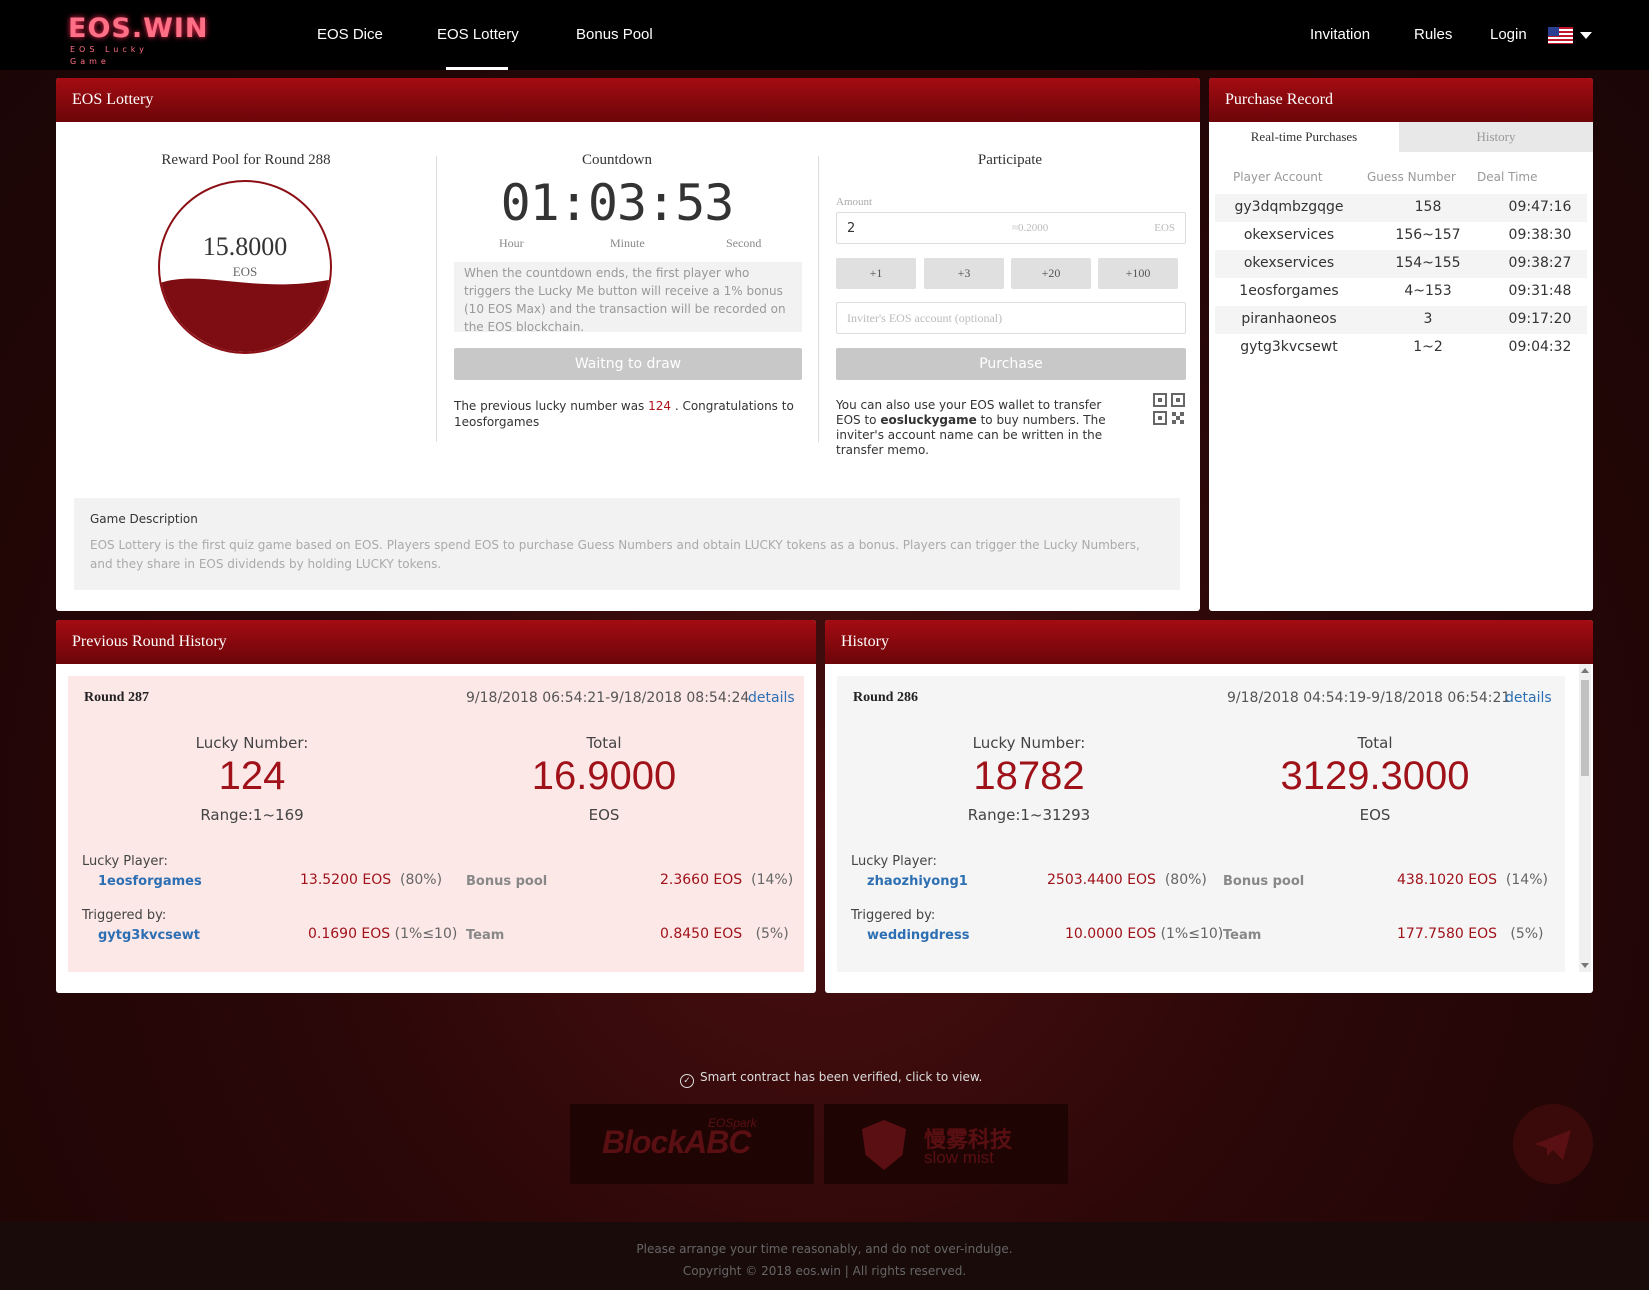 The image size is (1649, 1290). Describe the element at coordinates (109, 55) in the screenshot. I see `logo-subtitle: EOS Lucky Game` at that location.